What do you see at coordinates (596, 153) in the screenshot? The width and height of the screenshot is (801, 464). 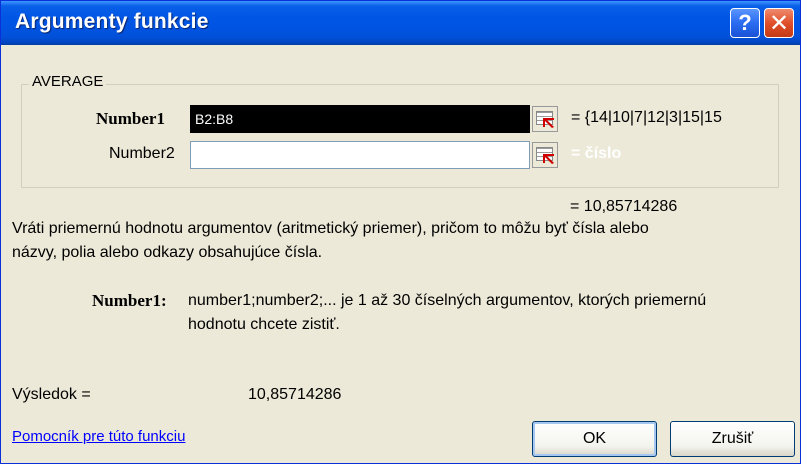 I see `number2-type-hint: = číslo` at bounding box center [596, 153].